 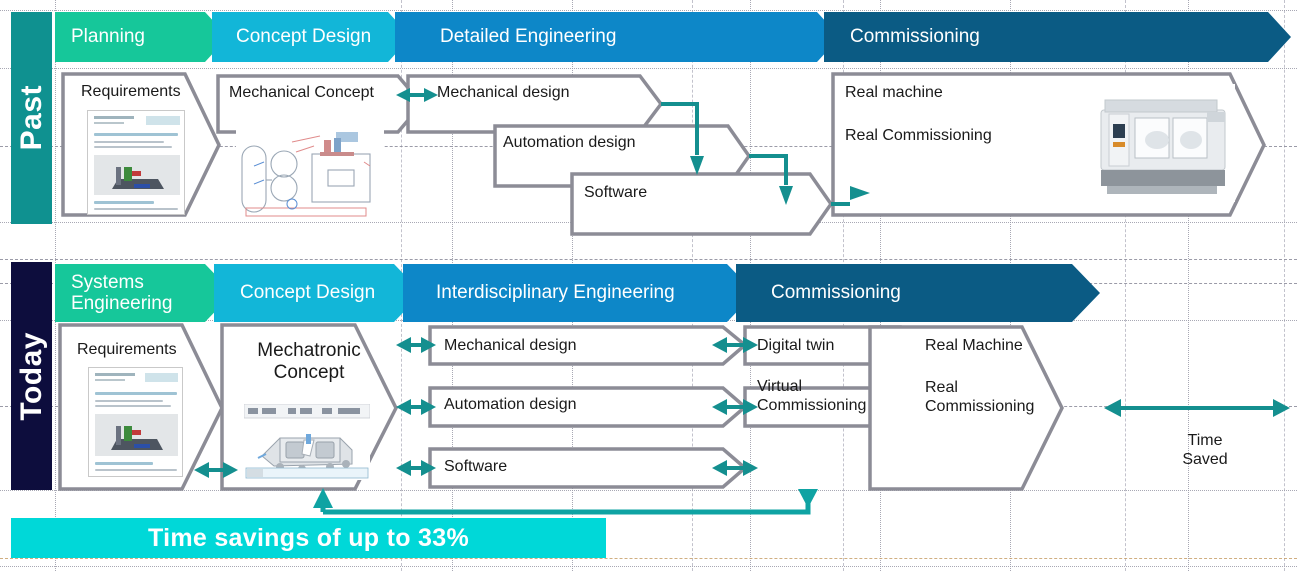 What do you see at coordinates (796, 345) in the screenshot?
I see `today-label-digital-twin: Digital twin` at bounding box center [796, 345].